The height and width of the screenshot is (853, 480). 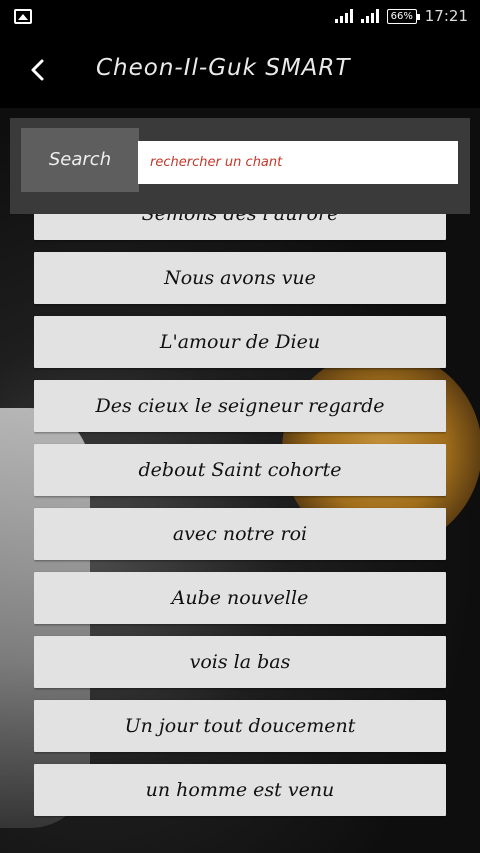 I want to click on song-list-item: Nous avons vue, so click(x=240, y=278).